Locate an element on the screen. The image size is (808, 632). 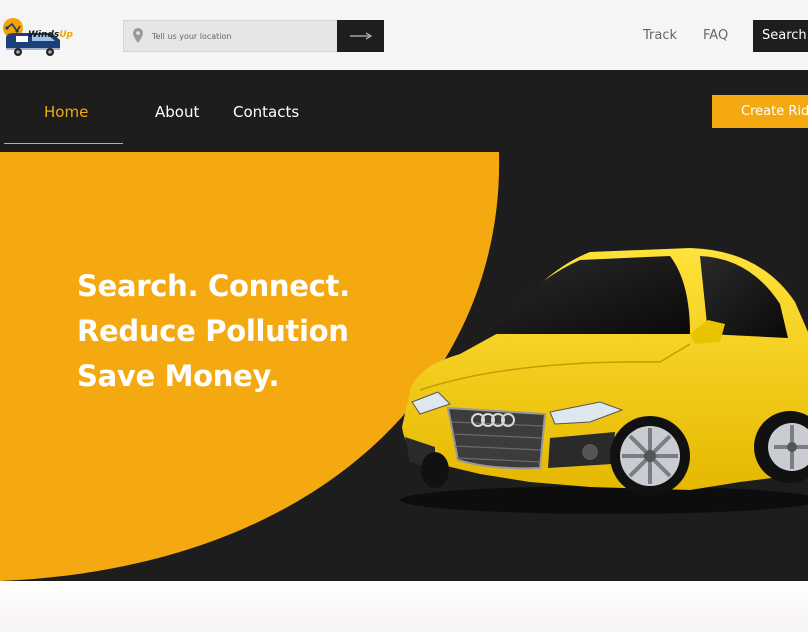
arrow-right-icon is located at coordinates (360, 36).